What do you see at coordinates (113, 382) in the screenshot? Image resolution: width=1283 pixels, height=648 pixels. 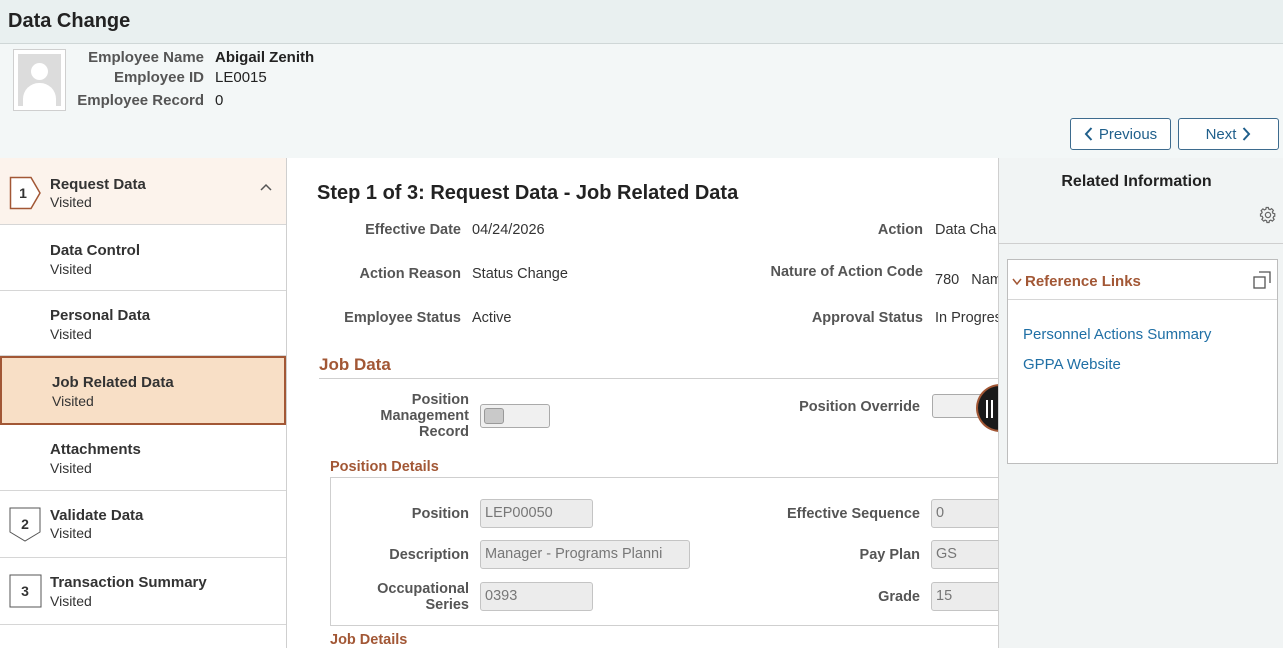 I see `nav-item-label: Job Related Data` at bounding box center [113, 382].